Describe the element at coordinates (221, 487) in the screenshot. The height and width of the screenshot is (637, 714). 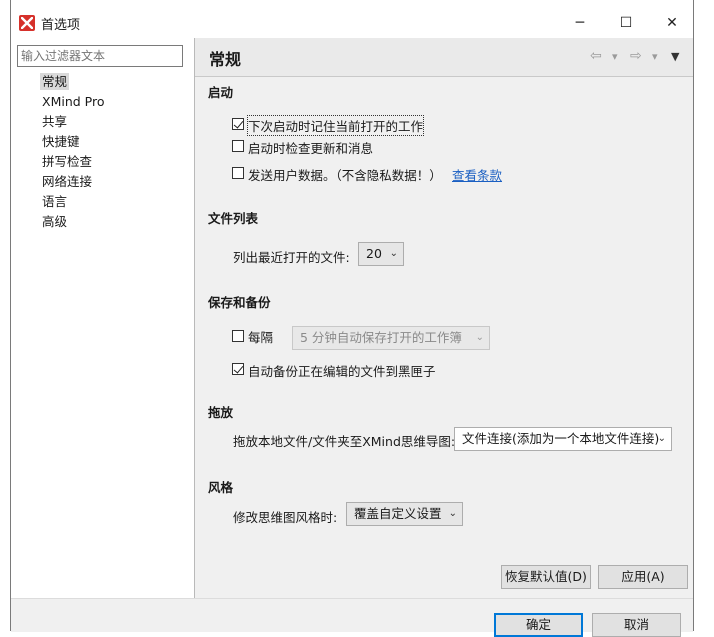
I see `style-heading: 风格` at that location.